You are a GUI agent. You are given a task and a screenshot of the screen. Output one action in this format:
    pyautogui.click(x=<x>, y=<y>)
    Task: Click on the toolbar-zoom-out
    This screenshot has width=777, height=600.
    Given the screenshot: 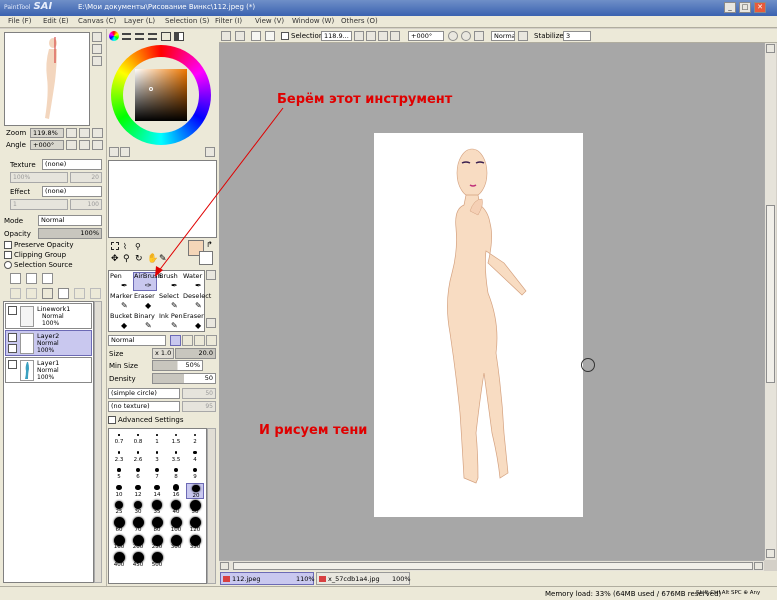 What is the action you would take?
    pyautogui.click(x=359, y=36)
    